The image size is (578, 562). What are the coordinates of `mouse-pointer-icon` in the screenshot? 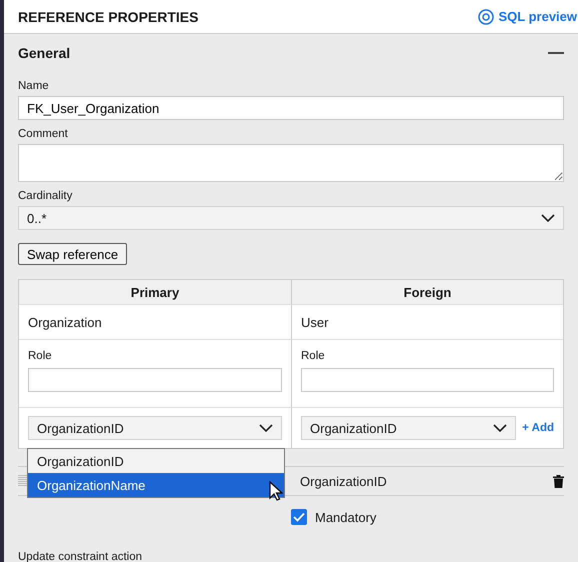 It's located at (276, 491).